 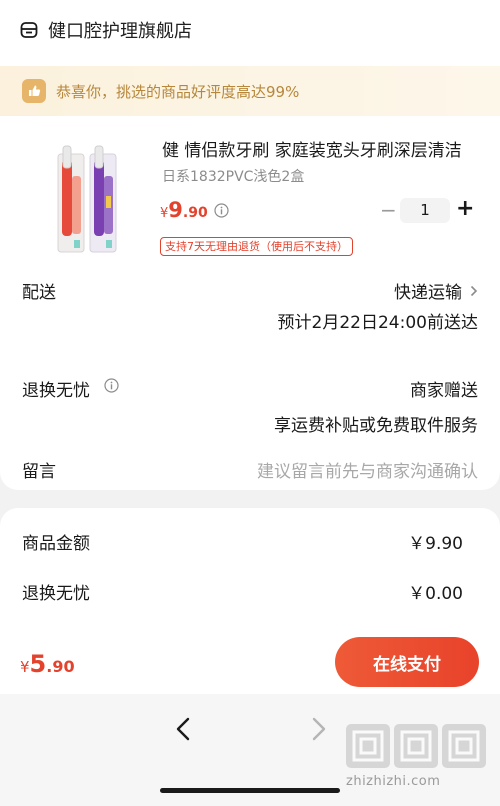 I want to click on quantity-decrease-button: −, so click(x=388, y=210).